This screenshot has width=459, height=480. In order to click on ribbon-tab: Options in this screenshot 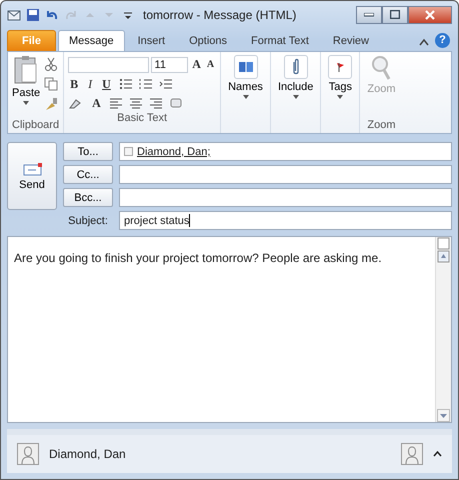, I will do `click(208, 40)`.